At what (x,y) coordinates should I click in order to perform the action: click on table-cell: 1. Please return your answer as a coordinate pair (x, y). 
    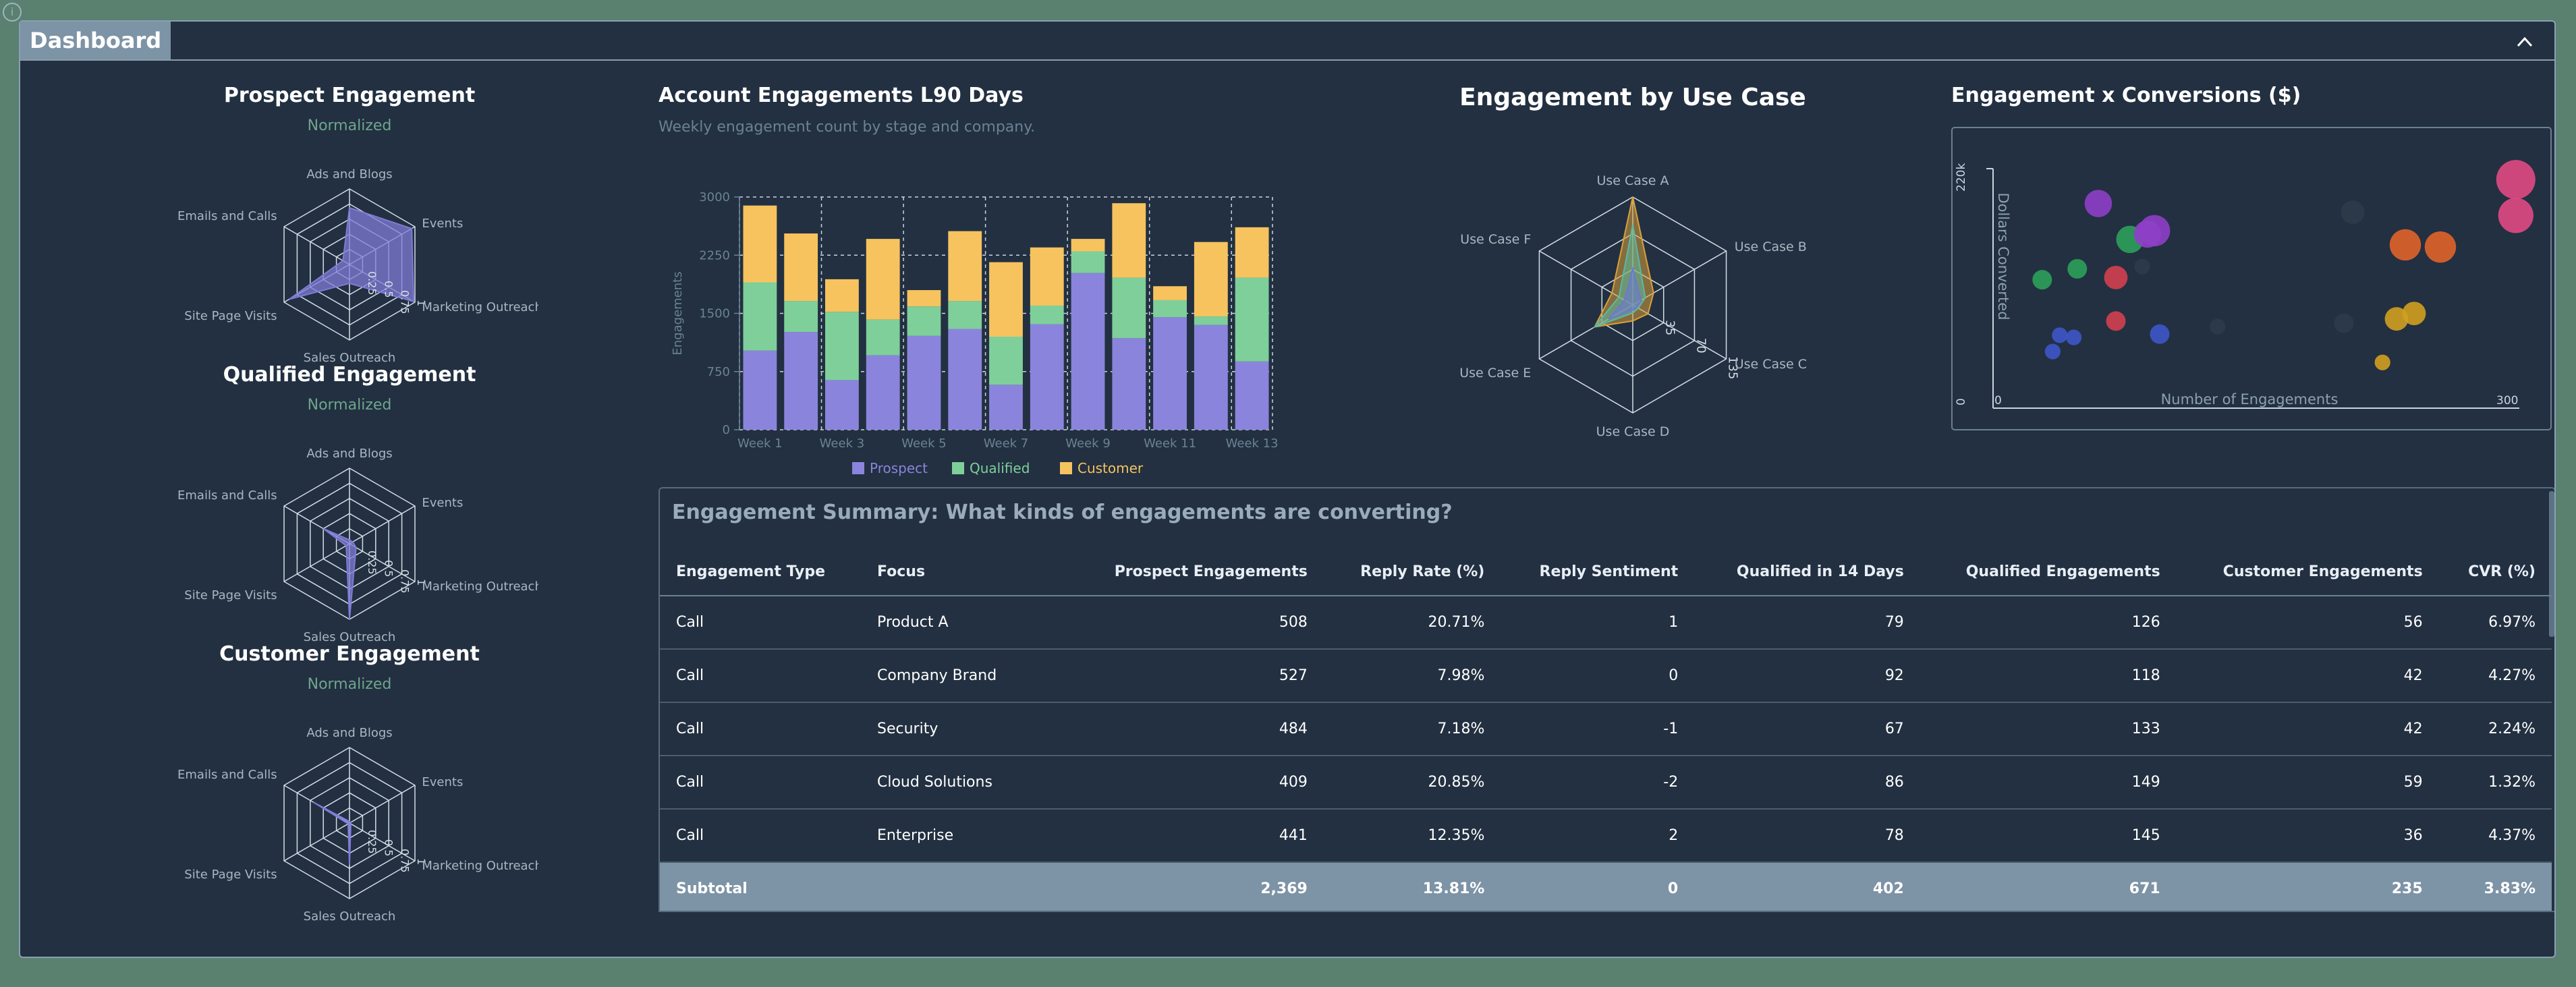
    Looking at the image, I should click on (1598, 623).